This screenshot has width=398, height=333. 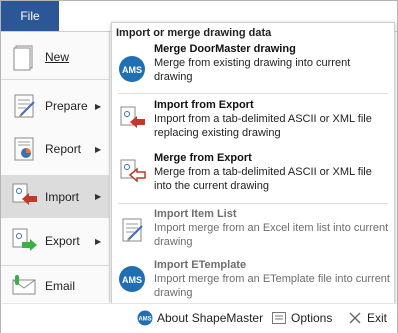 I want to click on menu-item-label: Export, so click(x=62, y=241).